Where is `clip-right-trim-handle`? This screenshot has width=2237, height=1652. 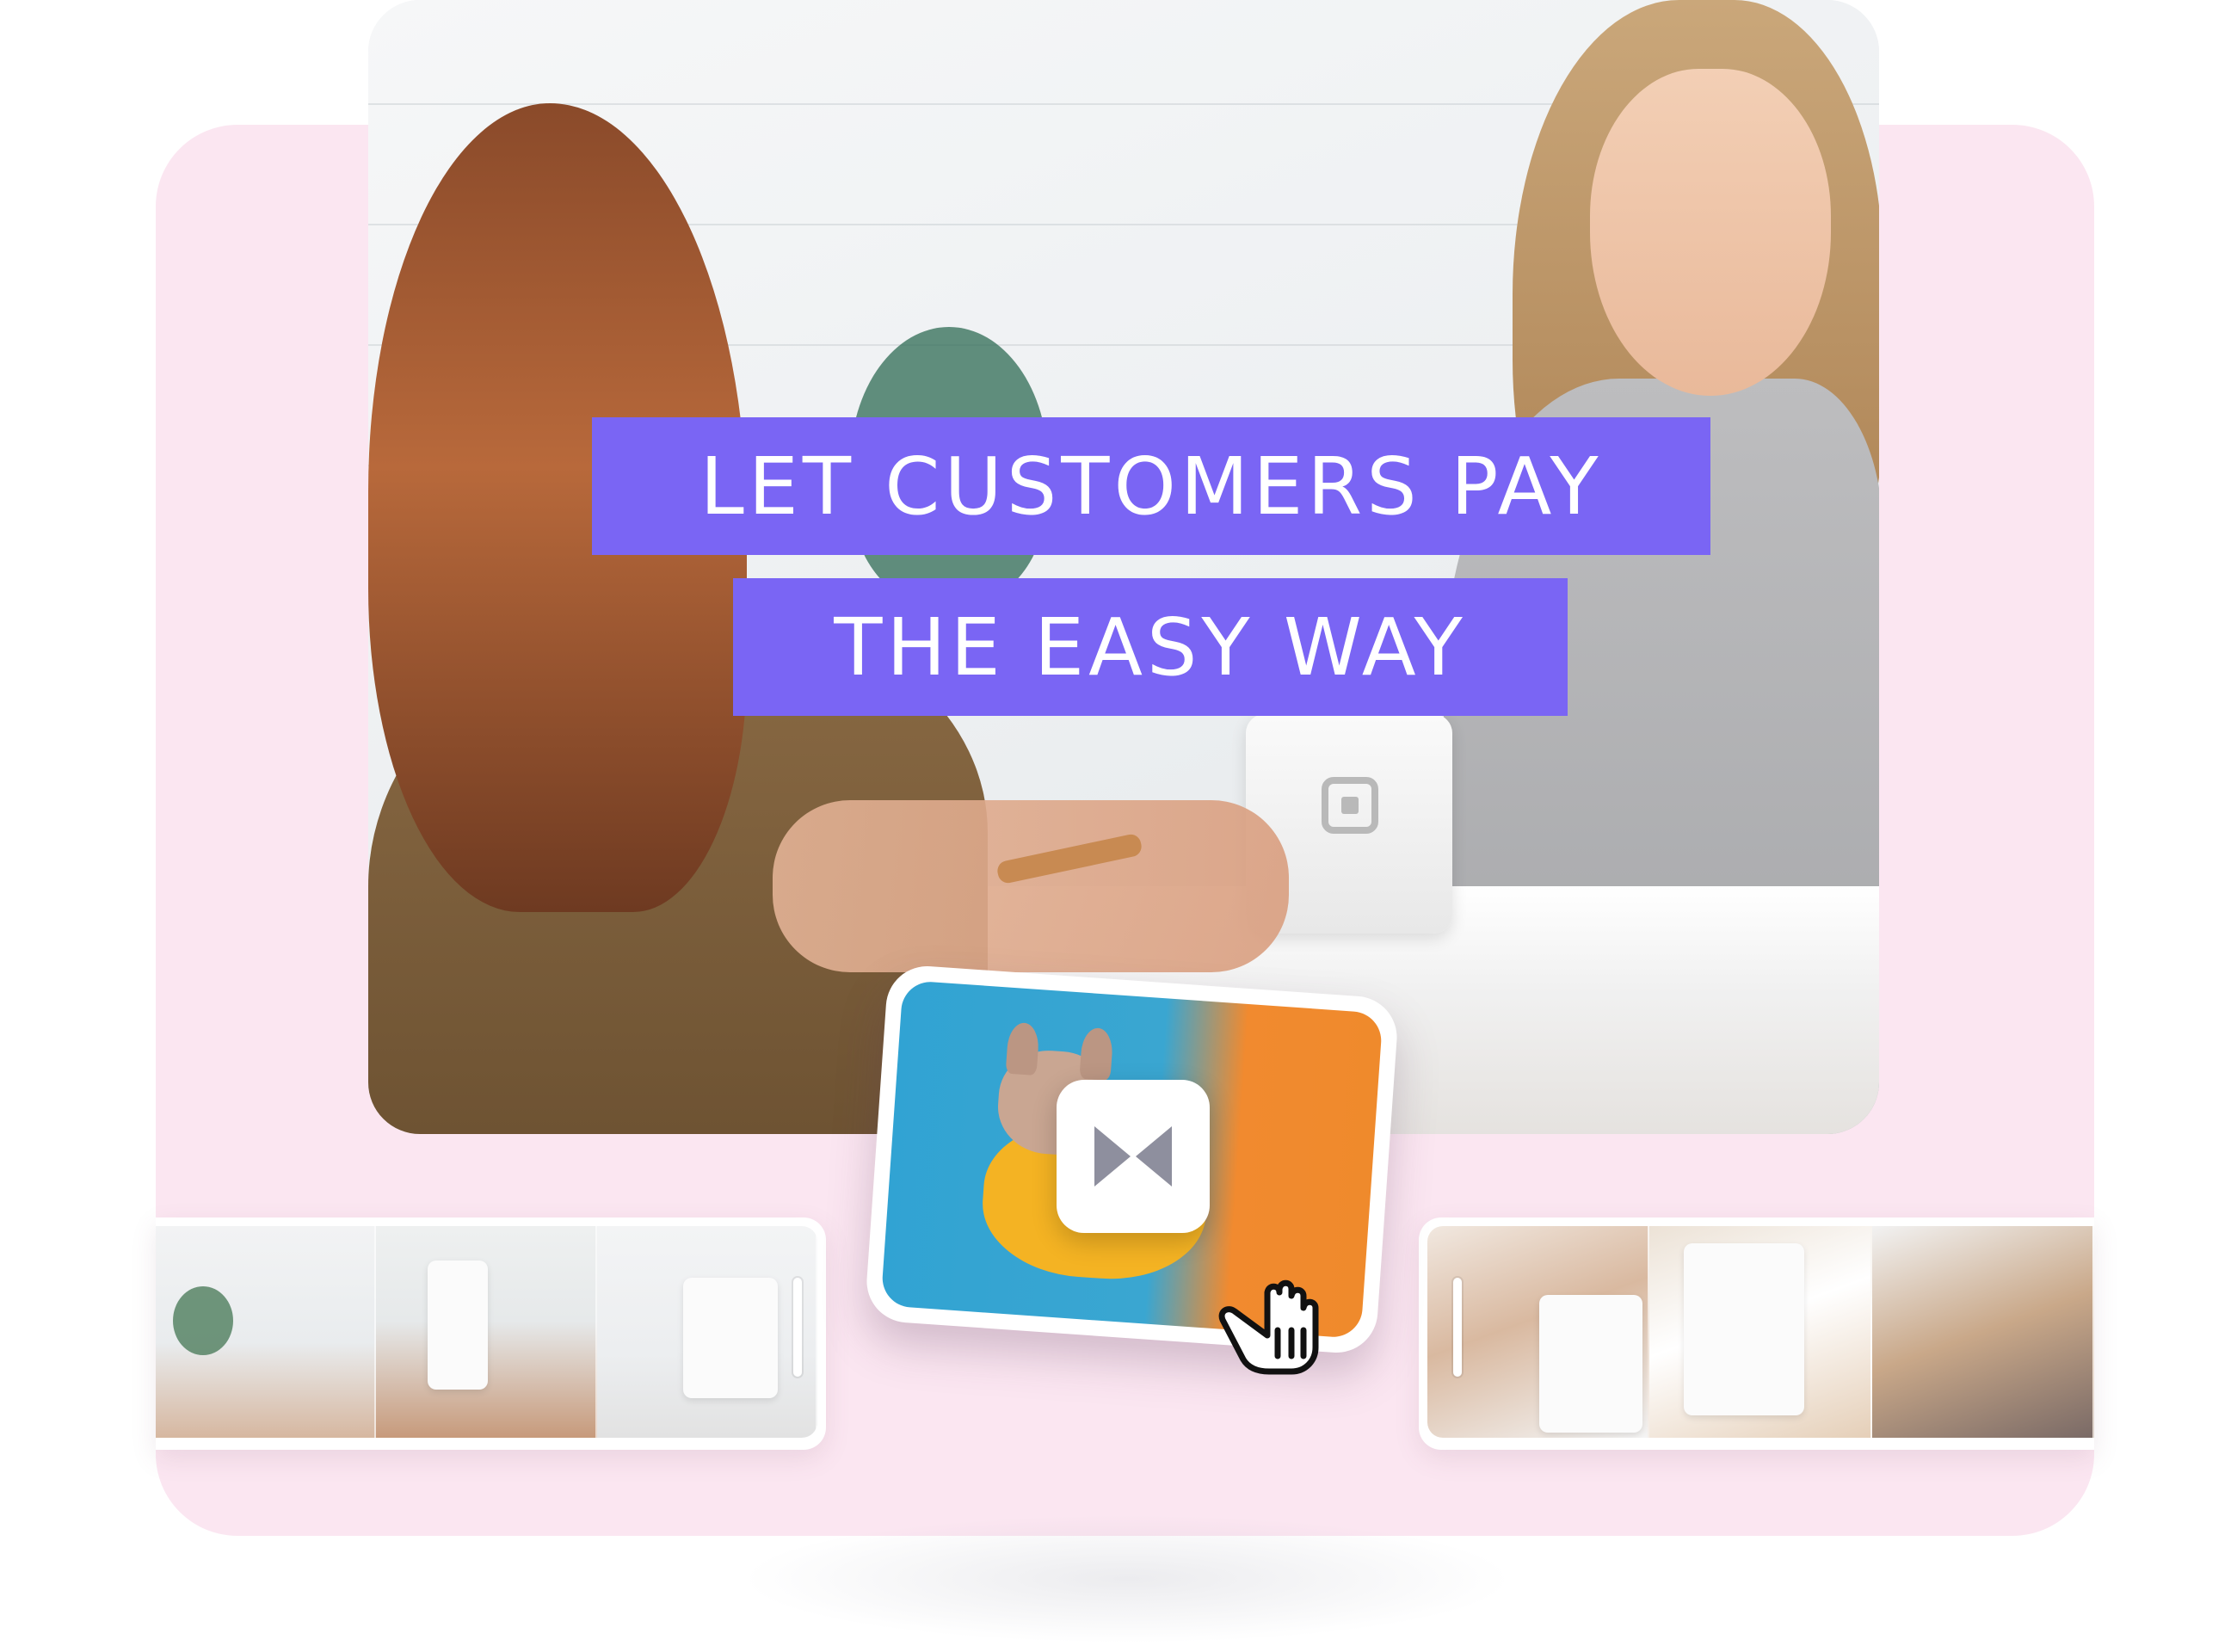 clip-right-trim-handle is located at coordinates (1457, 1327).